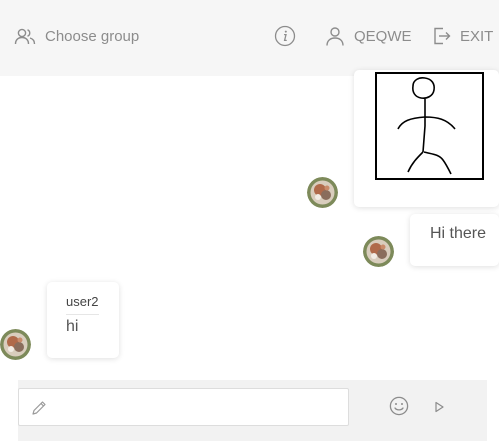 Image resolution: width=499 pixels, height=441 pixels. I want to click on choose-group-label: Choose group, so click(92, 36).